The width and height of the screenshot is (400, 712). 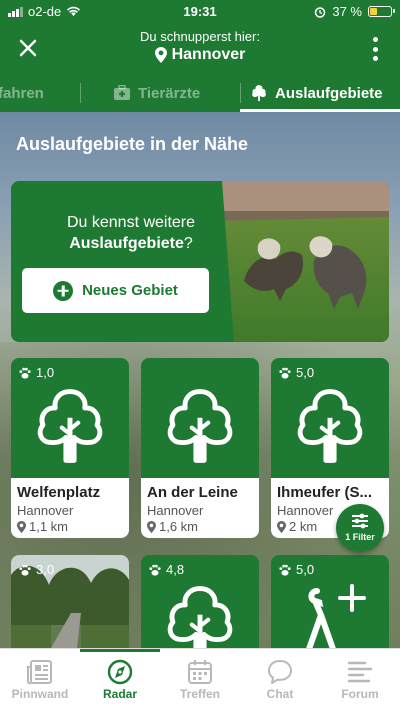 What do you see at coordinates (329, 93) in the screenshot?
I see `tab-label: Auslaufgebiete` at bounding box center [329, 93].